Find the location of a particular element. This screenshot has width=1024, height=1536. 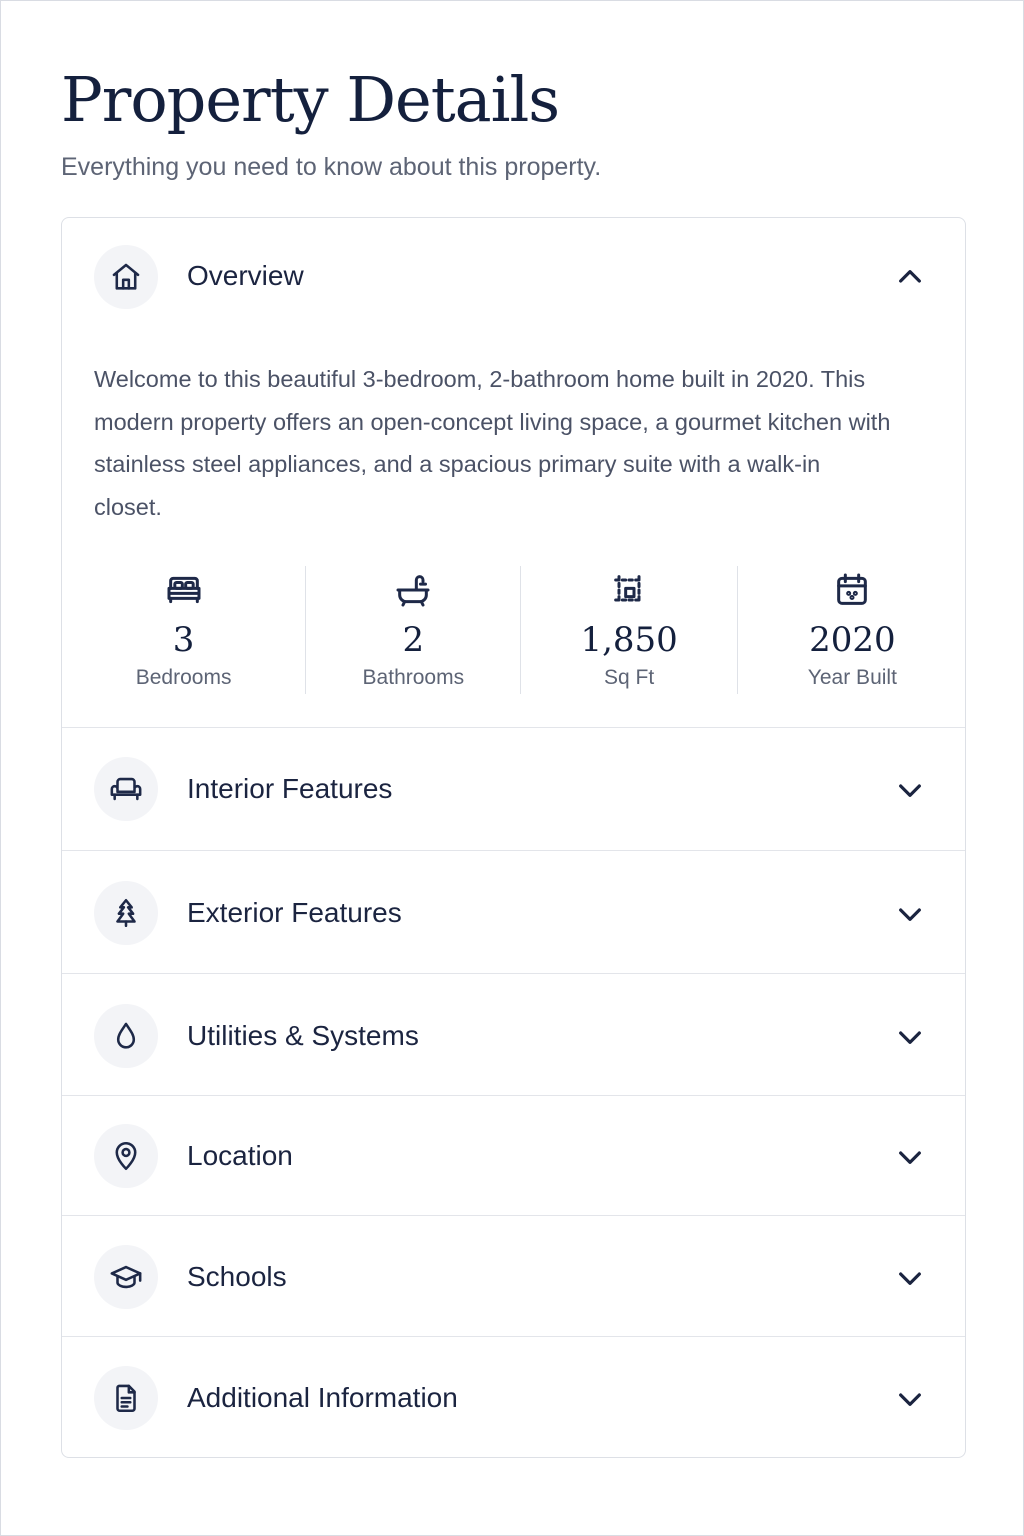

stat-bathrooms: 2 Bathrooms is located at coordinates (412, 630).